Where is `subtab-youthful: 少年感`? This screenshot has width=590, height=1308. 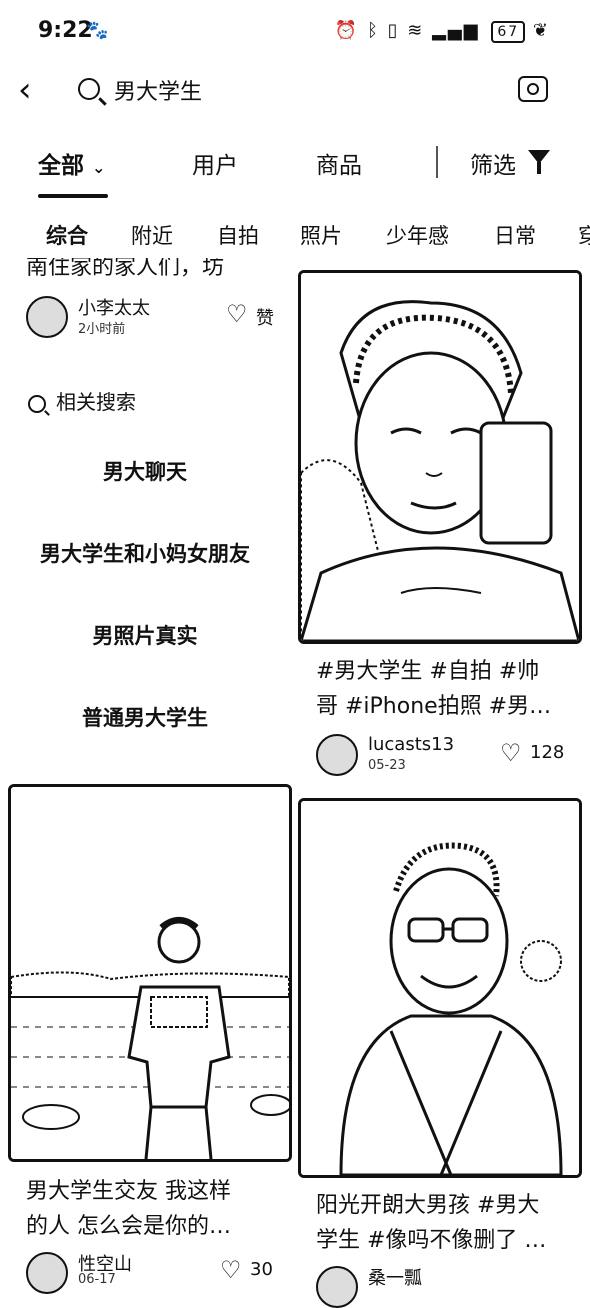
subtab-youthful: 少年感 is located at coordinates (417, 235).